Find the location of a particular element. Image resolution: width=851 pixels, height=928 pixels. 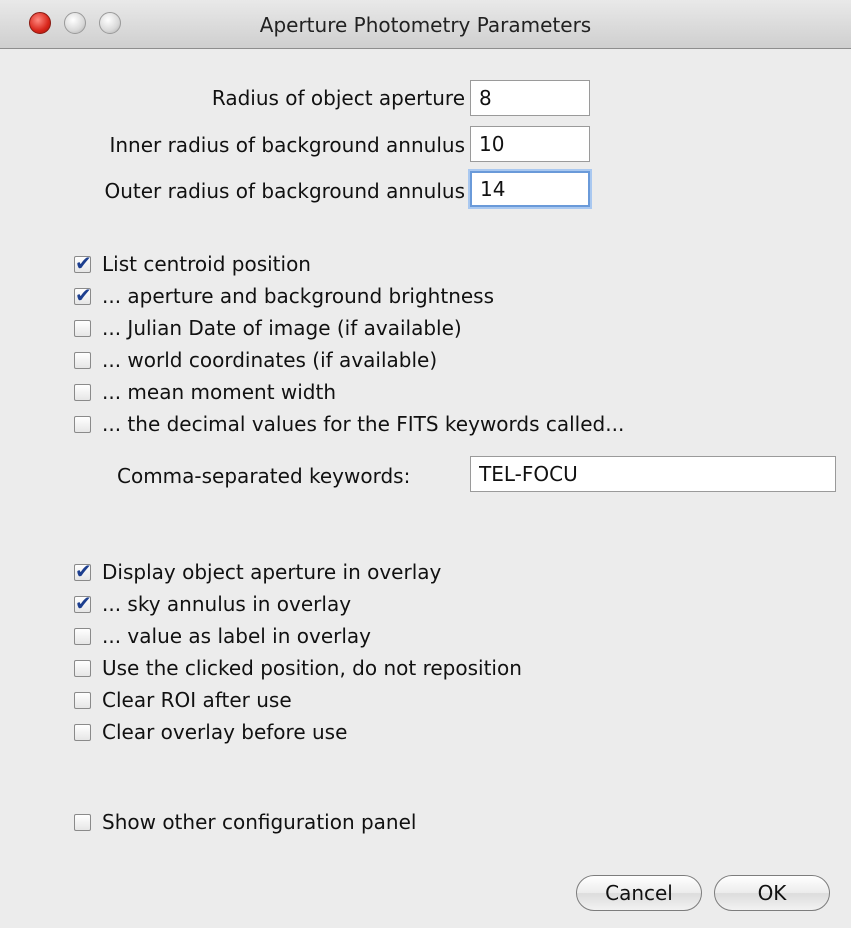

title-bar: Aperture Photometry Parameters is located at coordinates (425, 24).